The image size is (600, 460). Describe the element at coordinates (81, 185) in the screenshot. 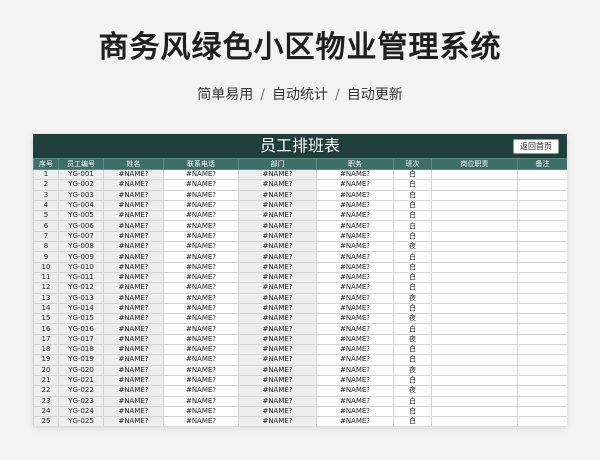

I see `cell-employee-id: YG-002` at that location.